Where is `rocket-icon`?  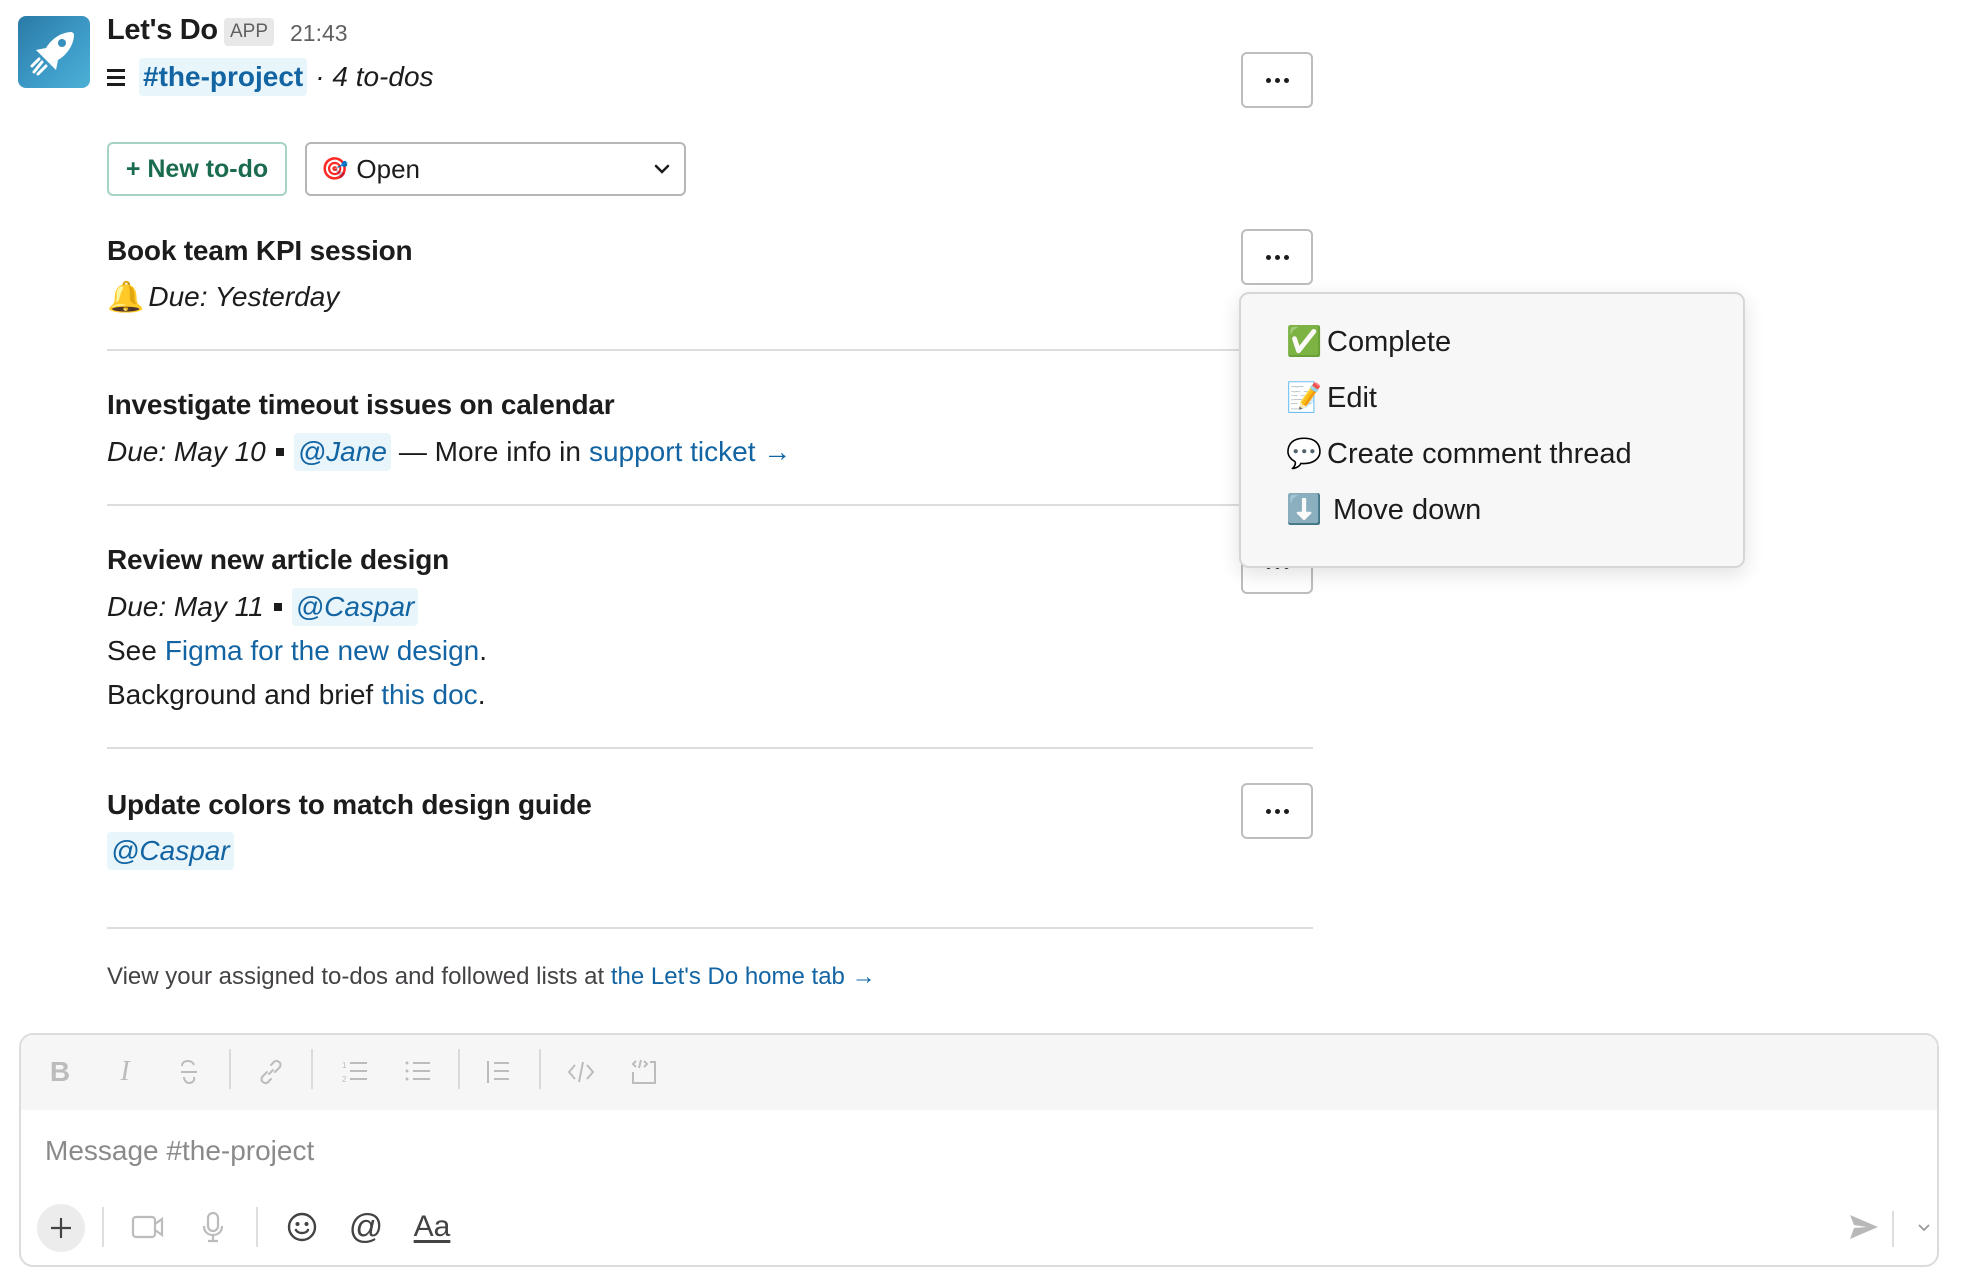
rocket-icon is located at coordinates (52, 54).